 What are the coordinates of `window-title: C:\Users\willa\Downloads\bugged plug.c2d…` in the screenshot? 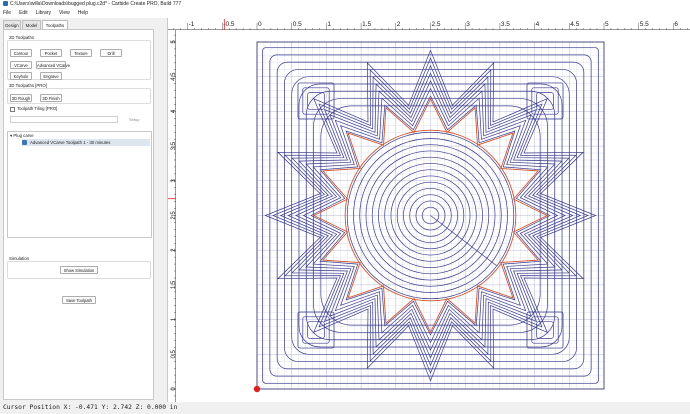 It's located at (96, 4).